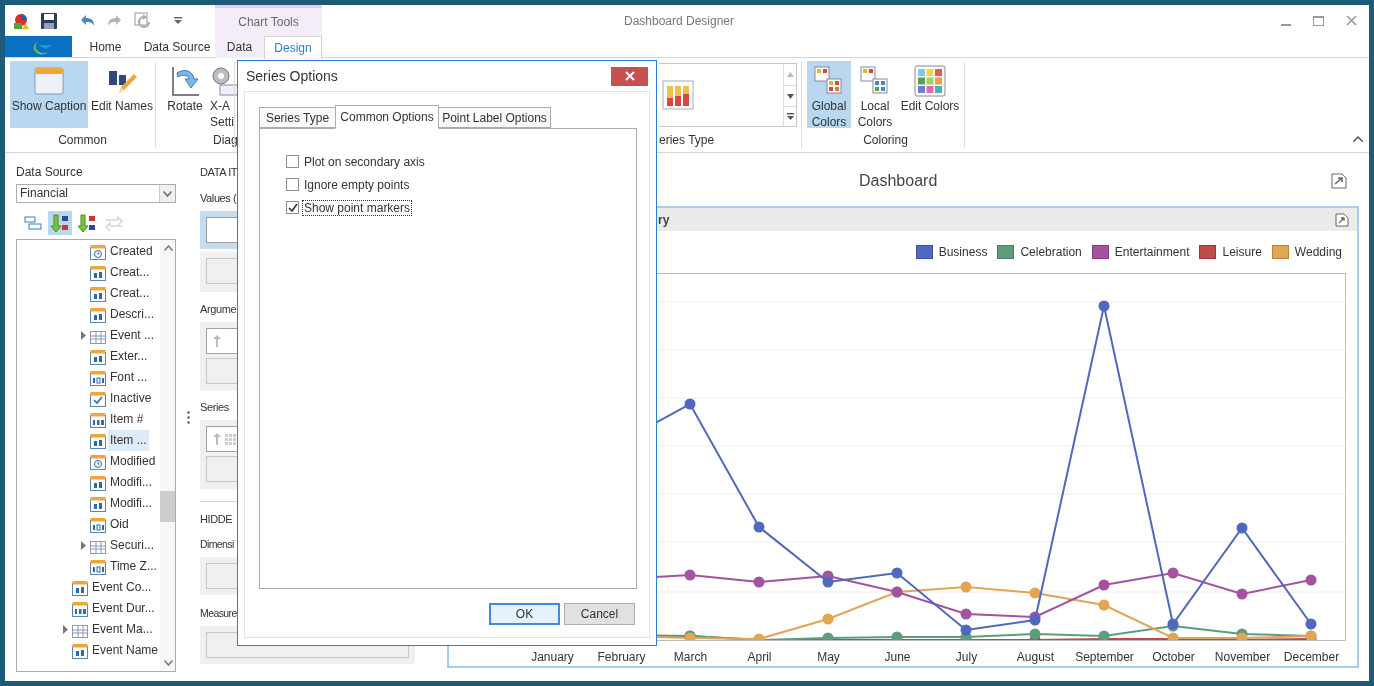 The height and width of the screenshot is (686, 1374). I want to click on close-button, so click(629, 76).